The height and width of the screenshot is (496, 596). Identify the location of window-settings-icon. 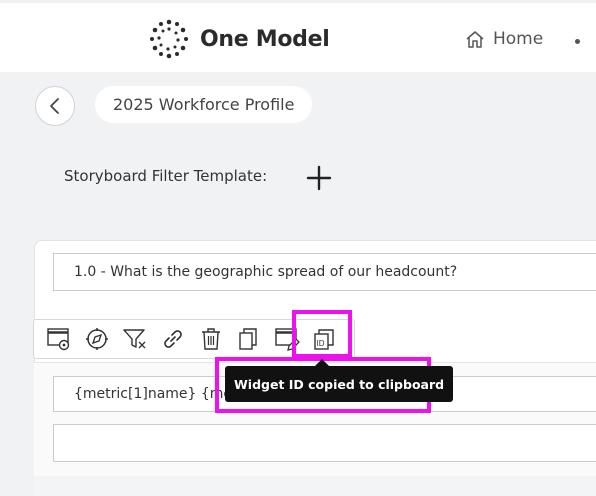
(58, 339).